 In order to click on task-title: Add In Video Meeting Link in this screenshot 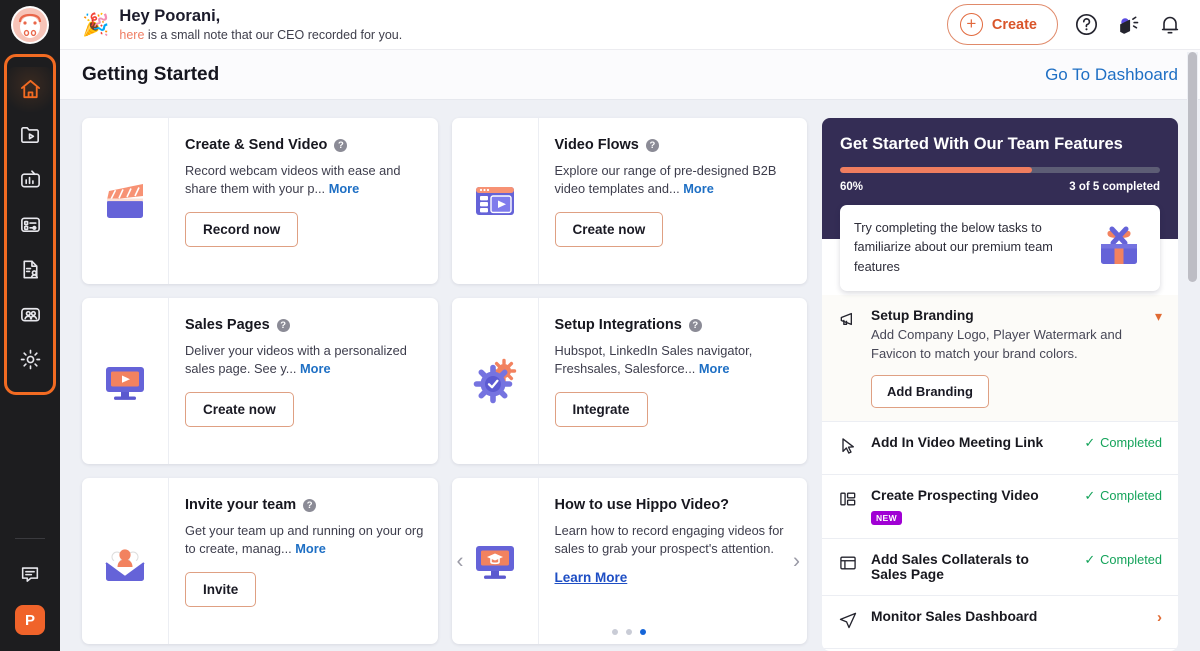, I will do `click(957, 442)`.